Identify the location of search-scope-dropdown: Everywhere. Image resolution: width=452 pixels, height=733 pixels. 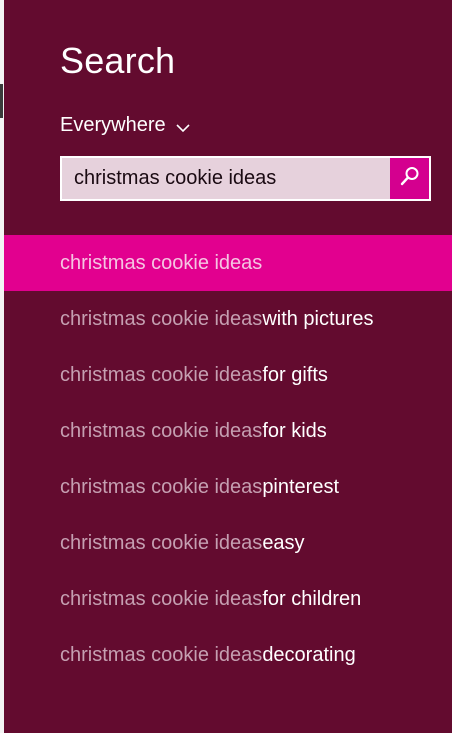
(125, 125).